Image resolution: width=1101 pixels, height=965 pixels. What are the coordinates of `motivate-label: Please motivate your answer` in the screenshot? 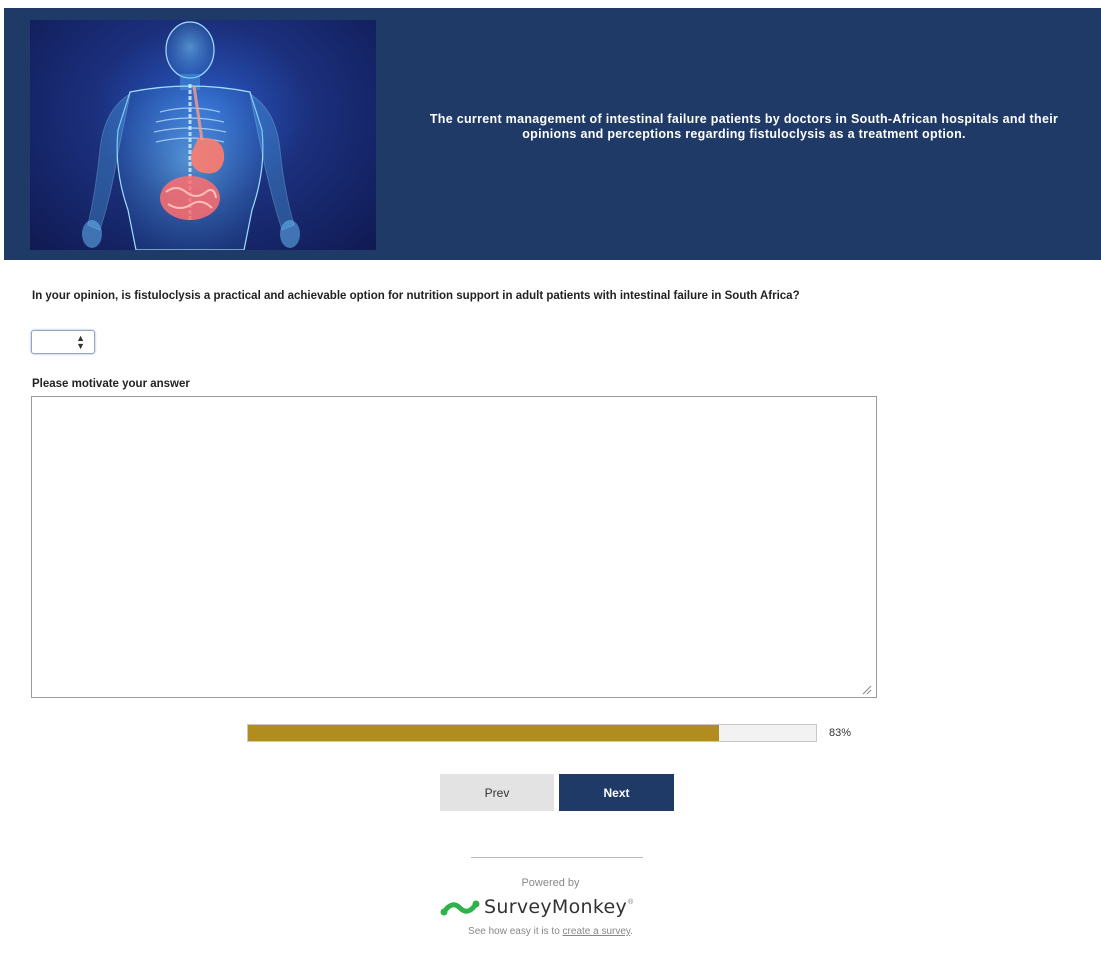 It's located at (111, 384).